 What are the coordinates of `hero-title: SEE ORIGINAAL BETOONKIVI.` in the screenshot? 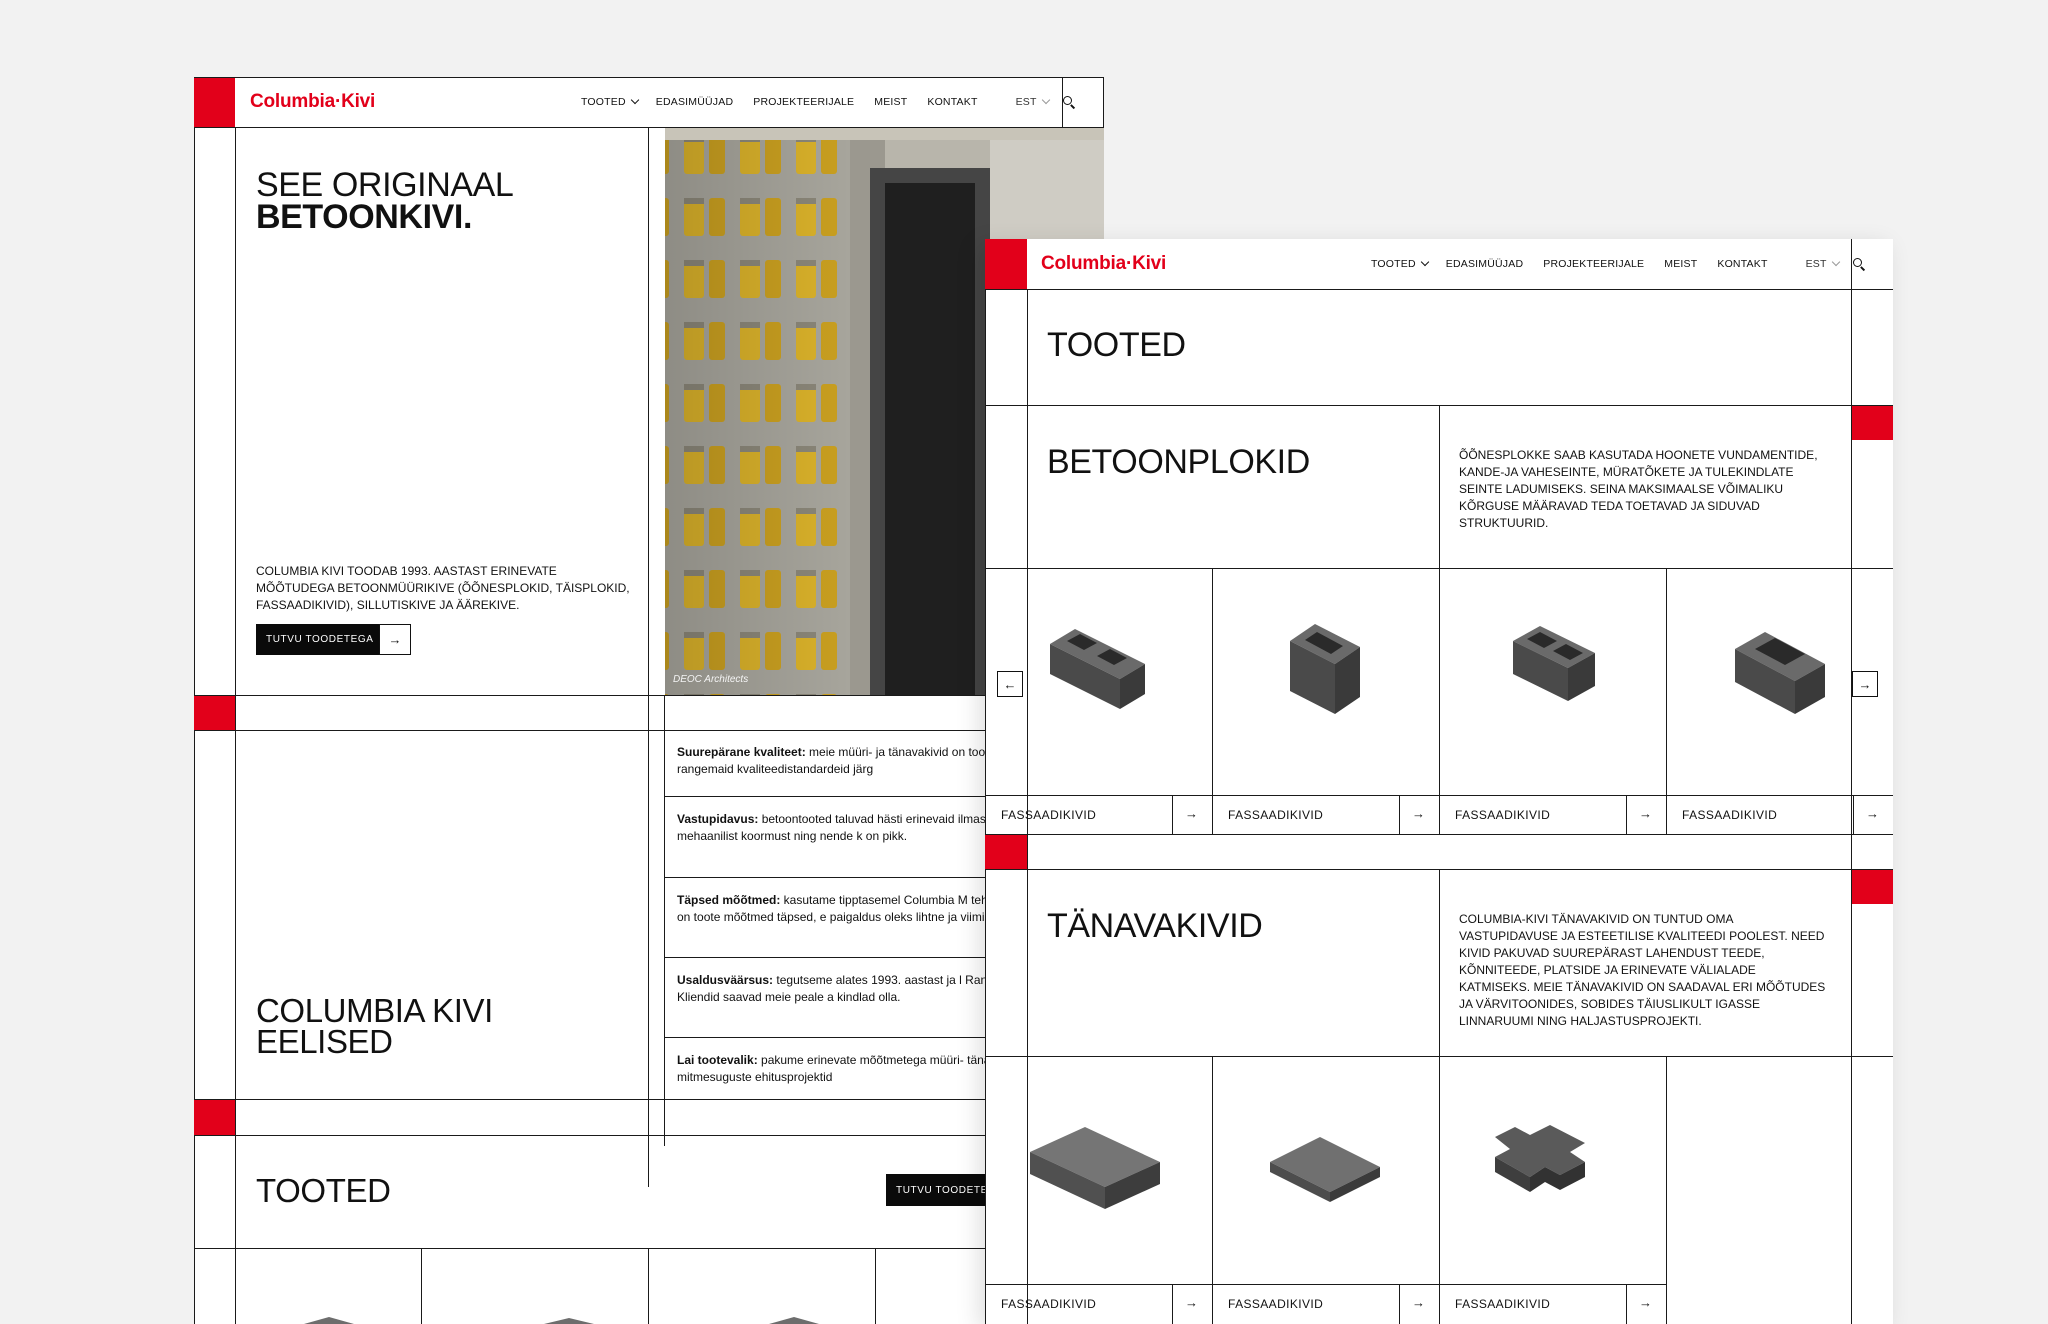 It's located at (385, 201).